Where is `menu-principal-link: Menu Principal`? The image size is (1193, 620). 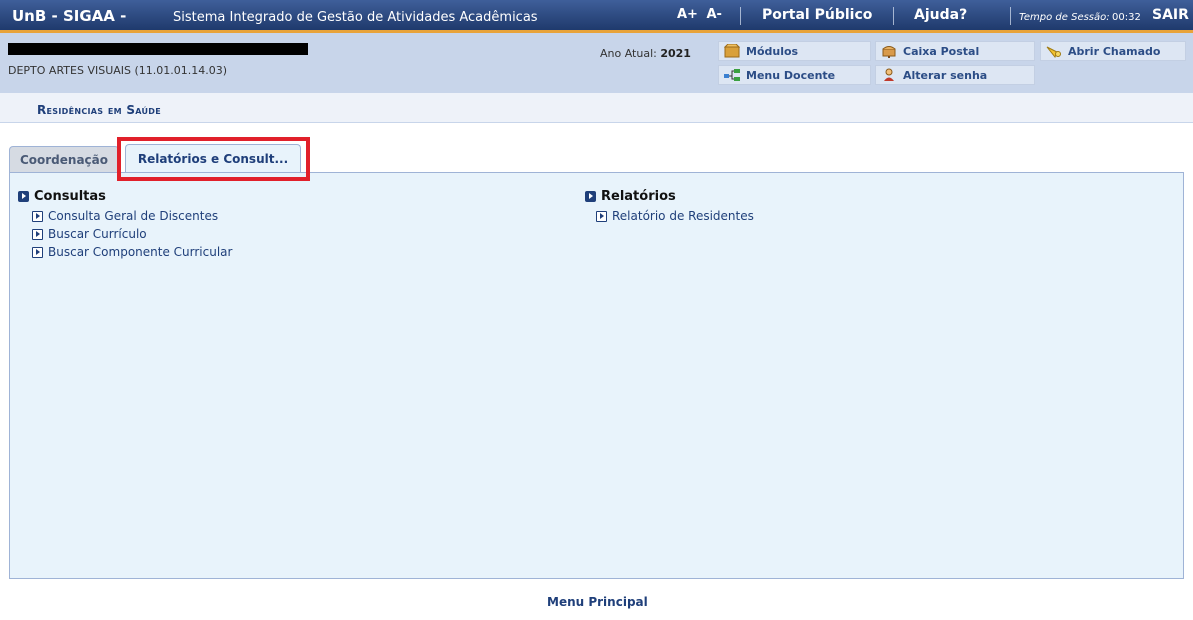 menu-principal-link: Menu Principal is located at coordinates (597, 602).